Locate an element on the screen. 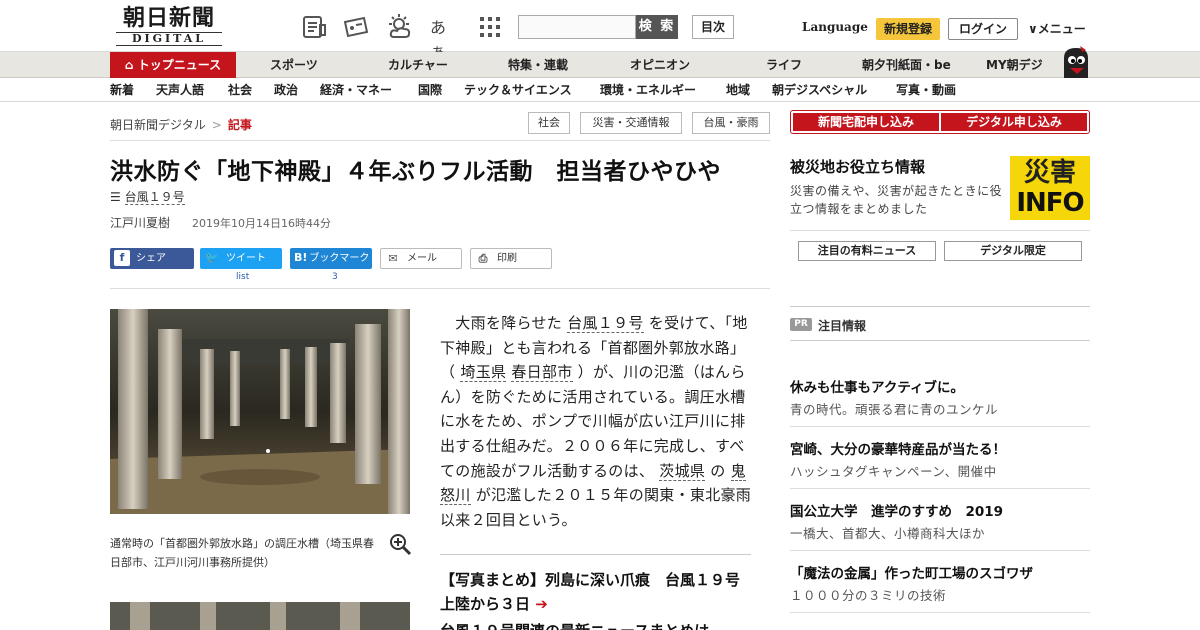 This screenshot has height=630, width=1200. toc-button: 目次 is located at coordinates (713, 27).